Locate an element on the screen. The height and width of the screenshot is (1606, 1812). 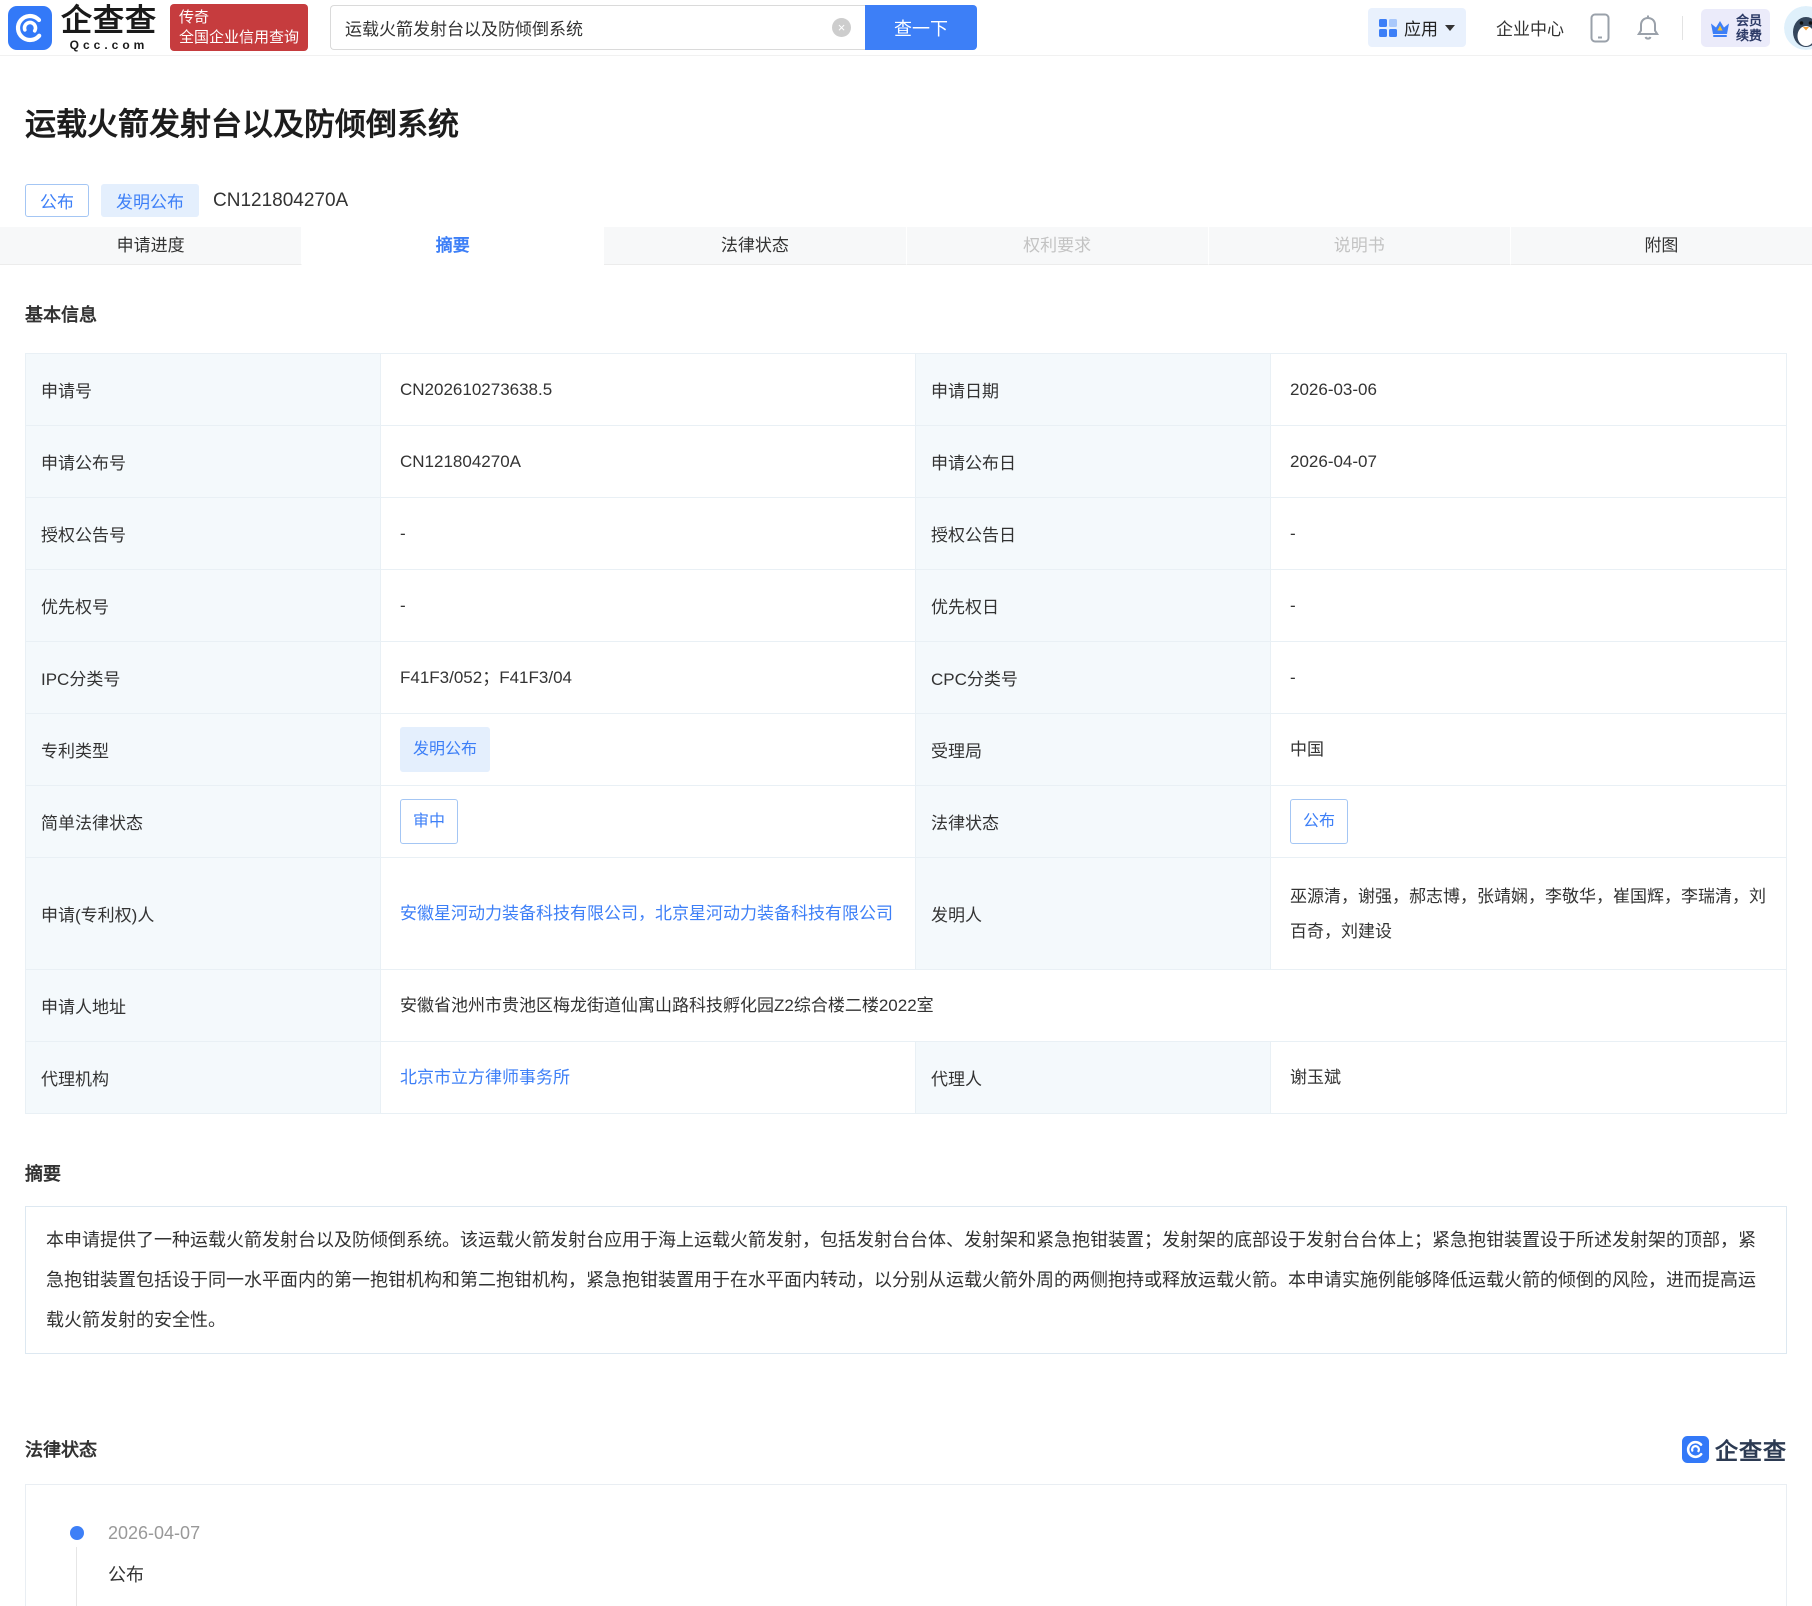
row-label: 申请公布号 is located at coordinates (203, 461).